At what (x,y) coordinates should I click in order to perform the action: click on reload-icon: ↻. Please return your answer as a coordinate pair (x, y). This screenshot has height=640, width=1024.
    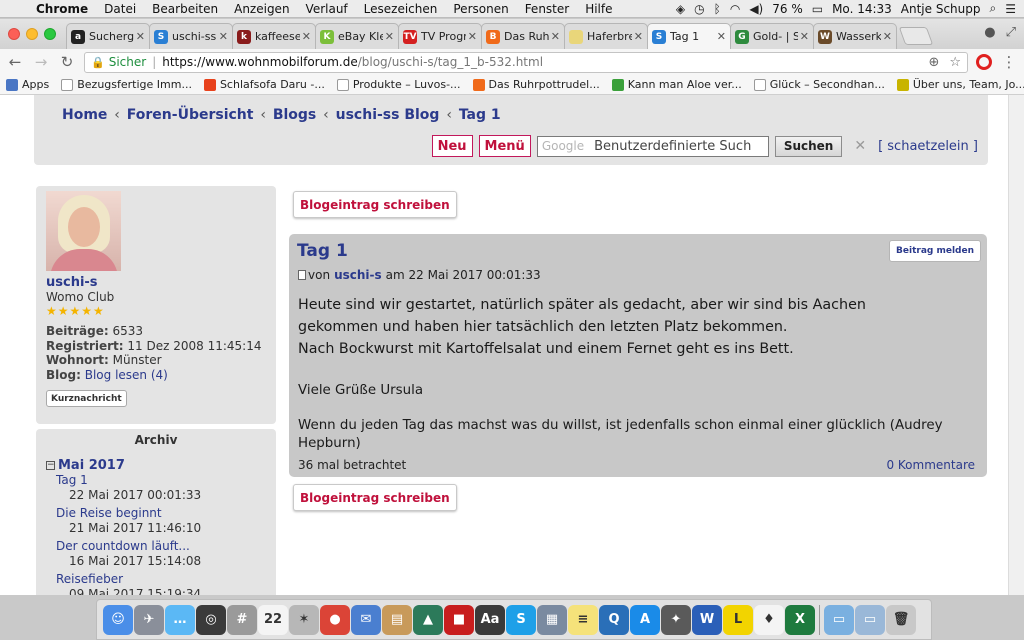
    Looking at the image, I should click on (67, 62).